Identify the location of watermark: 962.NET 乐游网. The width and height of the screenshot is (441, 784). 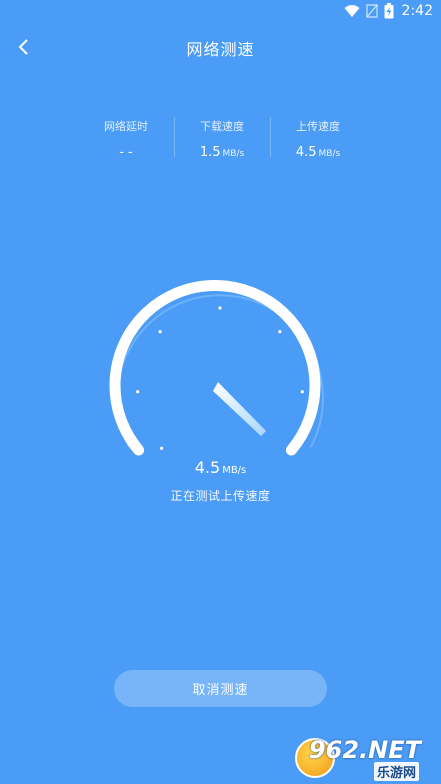
(365, 757).